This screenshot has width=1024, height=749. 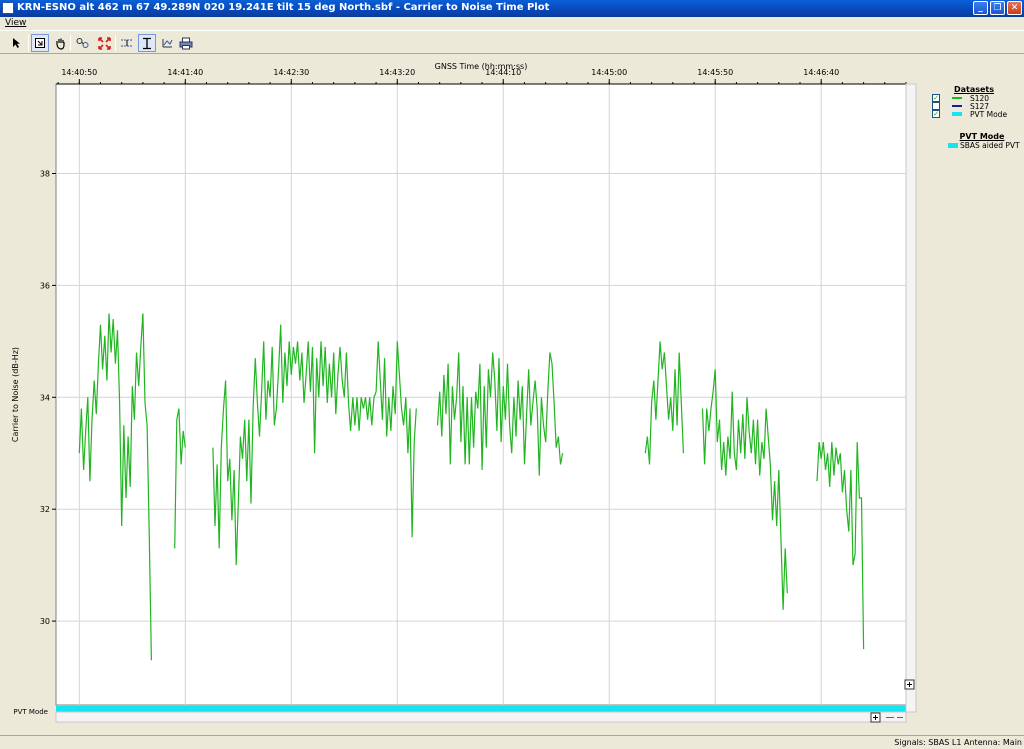 I want to click on export-icon, so click(x=167, y=43).